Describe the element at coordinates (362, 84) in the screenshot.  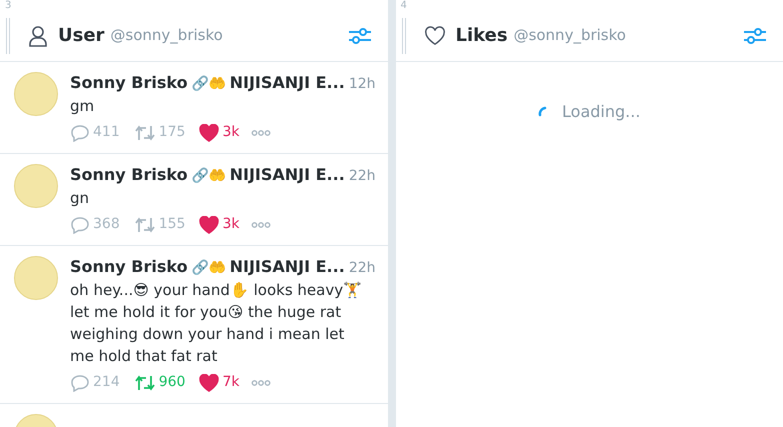
I see `tweet-time: 12h` at that location.